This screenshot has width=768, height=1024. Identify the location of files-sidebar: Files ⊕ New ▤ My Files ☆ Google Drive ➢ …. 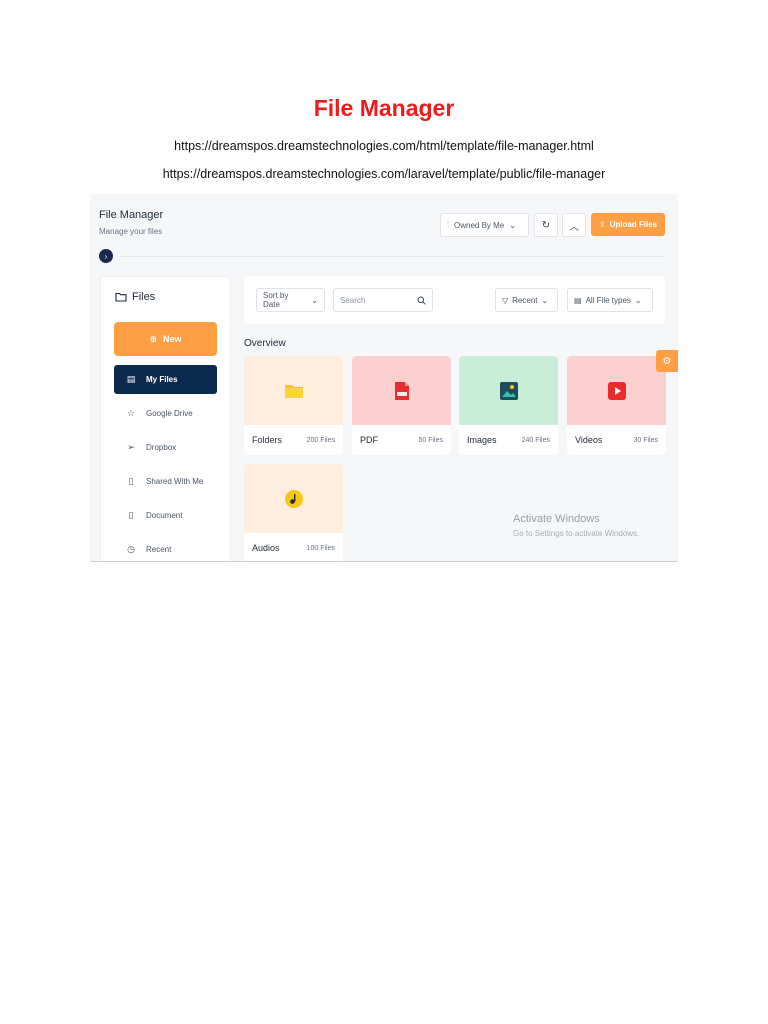
(165, 418).